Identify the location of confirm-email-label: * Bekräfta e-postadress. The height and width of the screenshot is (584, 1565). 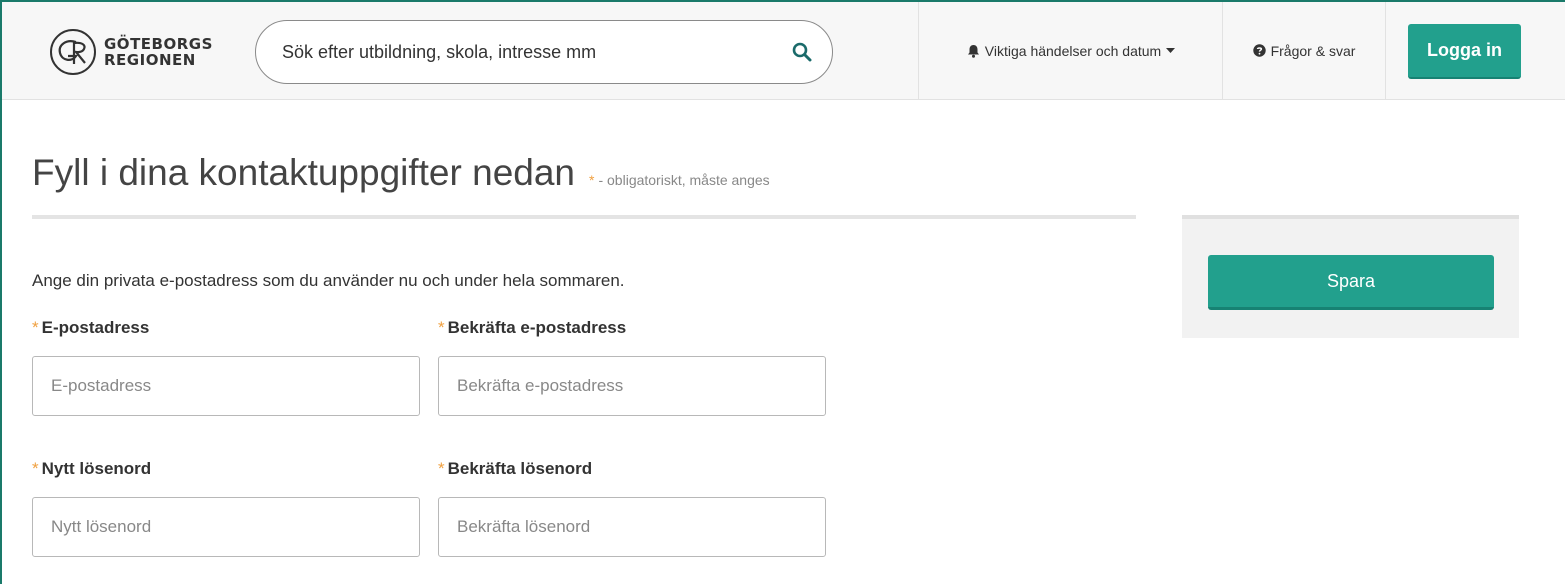
(532, 328).